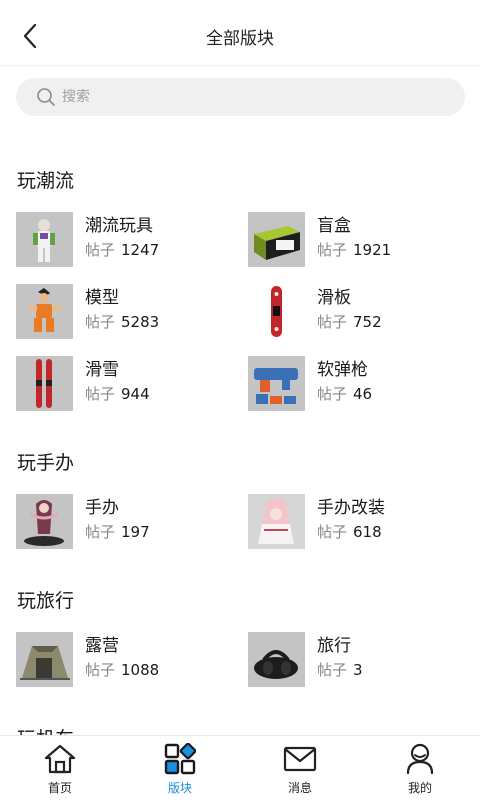 This screenshot has width=480, height=800. What do you see at coordinates (59, 788) in the screenshot?
I see `tab-label: 首页` at bounding box center [59, 788].